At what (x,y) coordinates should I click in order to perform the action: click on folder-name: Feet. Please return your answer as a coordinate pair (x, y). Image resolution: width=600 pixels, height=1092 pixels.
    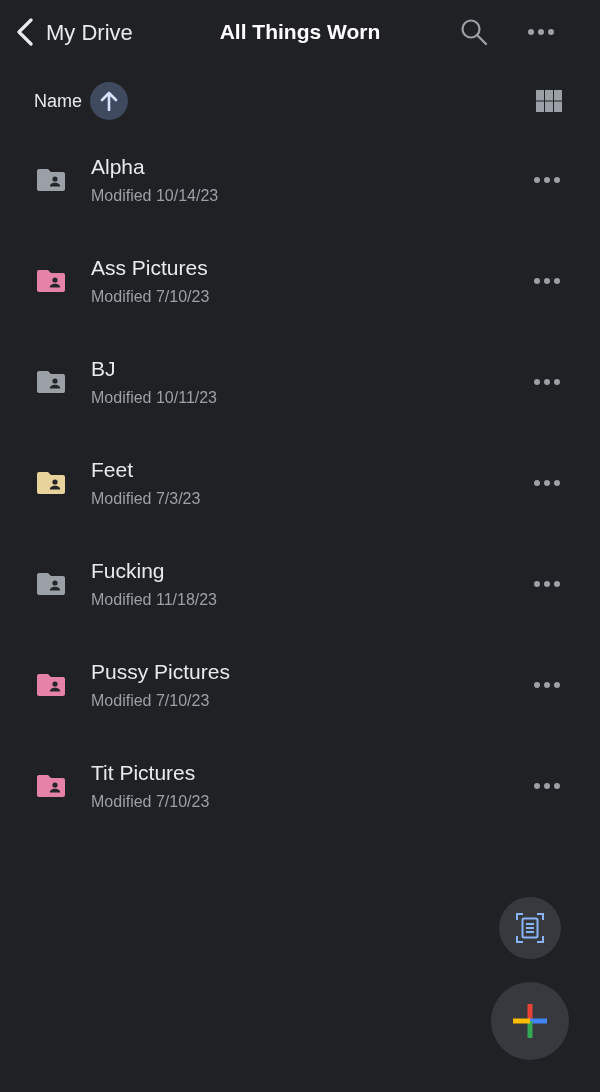
    Looking at the image, I should click on (113, 469).